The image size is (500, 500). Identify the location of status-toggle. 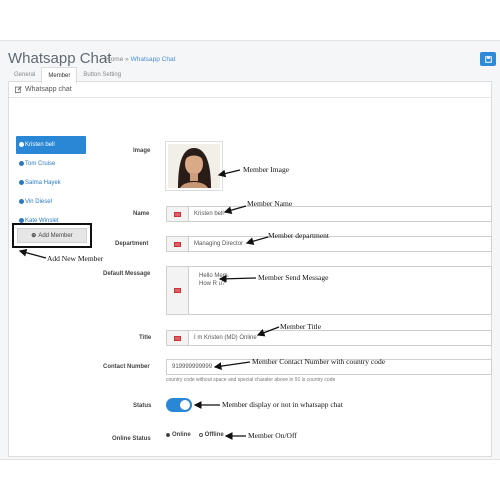
(179, 405).